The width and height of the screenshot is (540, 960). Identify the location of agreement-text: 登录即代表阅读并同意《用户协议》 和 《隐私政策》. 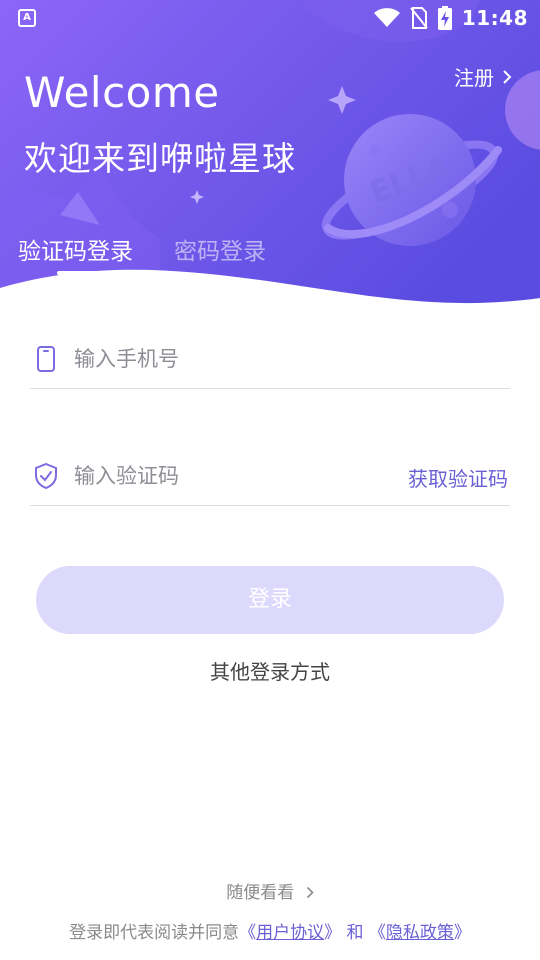
(270, 930).